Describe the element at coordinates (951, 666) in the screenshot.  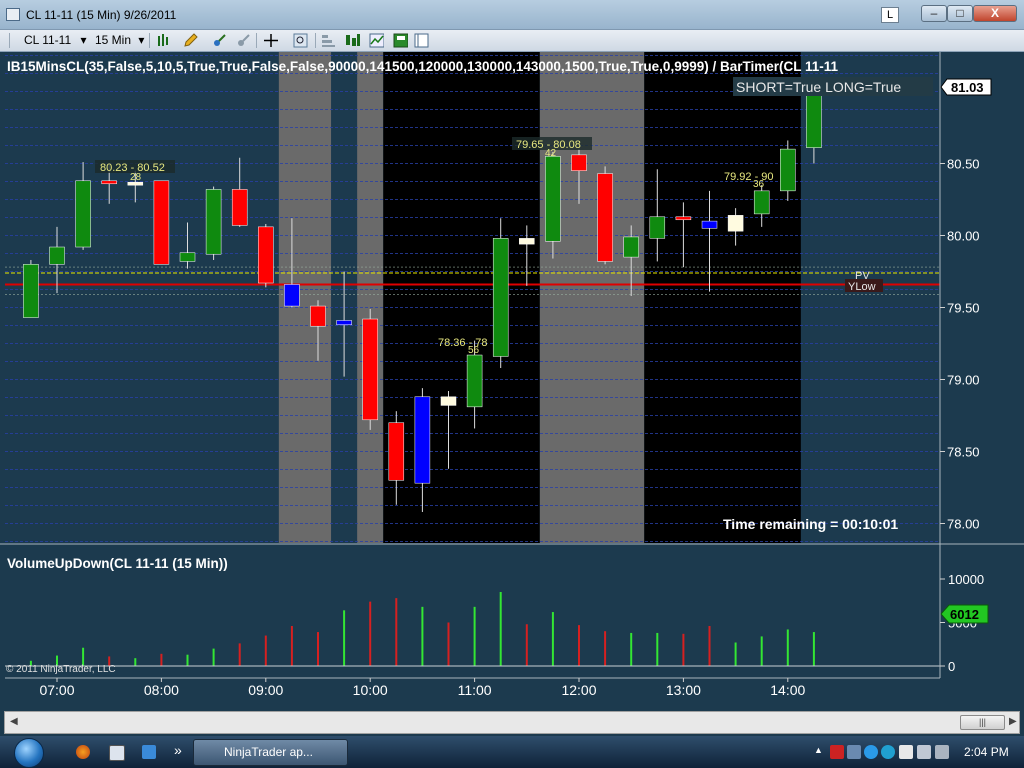
I see `volume-tick-label: 0` at that location.